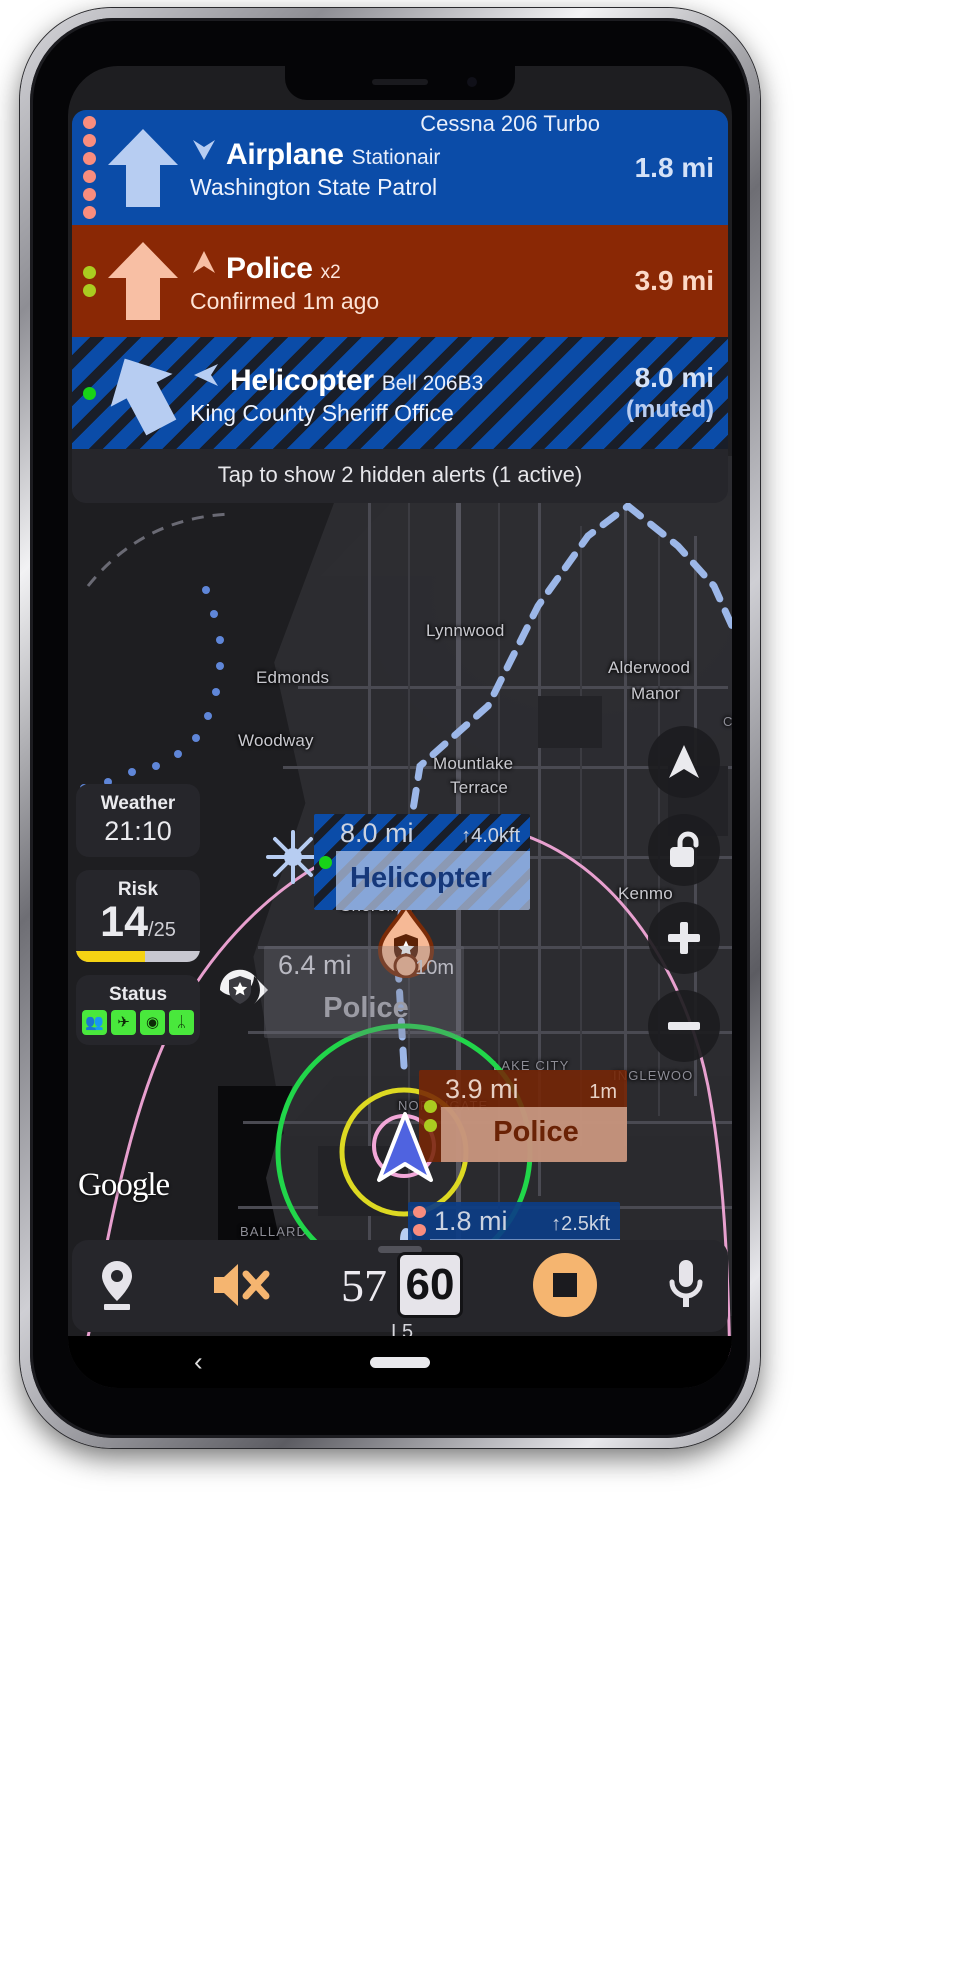  I want to click on up-arrow-icon, so click(143, 281).